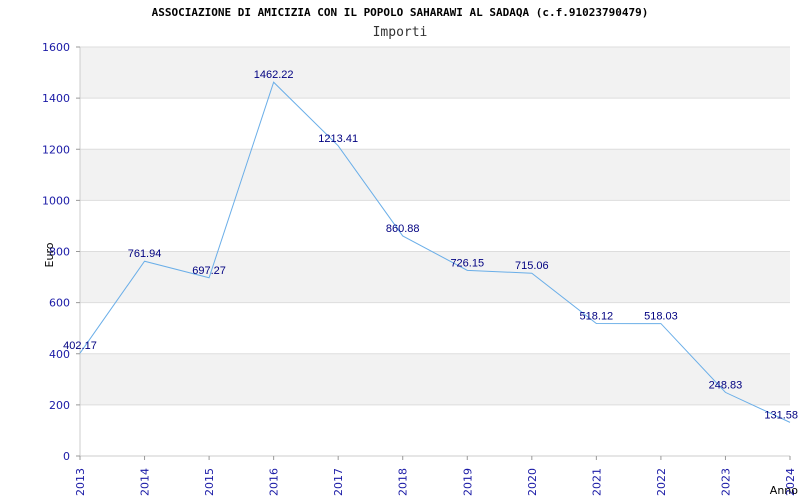  Describe the element at coordinates (59, 405) in the screenshot. I see `y-tick-label: 200` at that location.